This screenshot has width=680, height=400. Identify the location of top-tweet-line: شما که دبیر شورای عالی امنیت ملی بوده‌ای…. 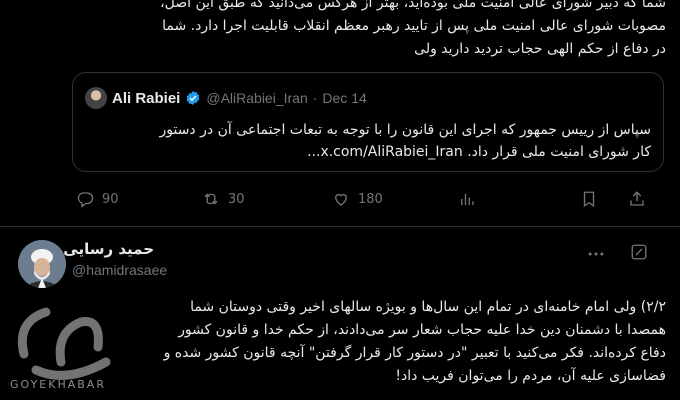
(413, 5).